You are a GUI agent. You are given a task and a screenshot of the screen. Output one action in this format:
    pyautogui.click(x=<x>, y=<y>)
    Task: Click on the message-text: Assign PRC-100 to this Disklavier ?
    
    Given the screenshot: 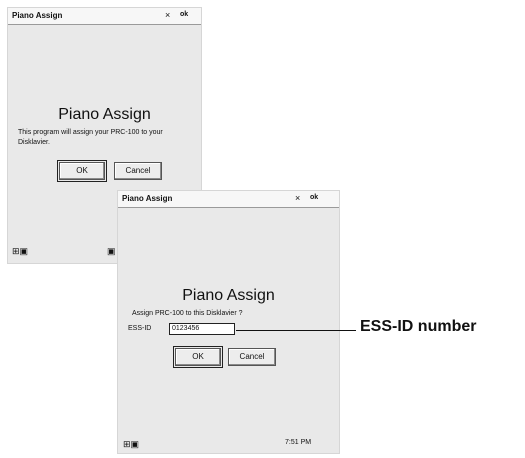 What is the action you would take?
    pyautogui.click(x=187, y=313)
    